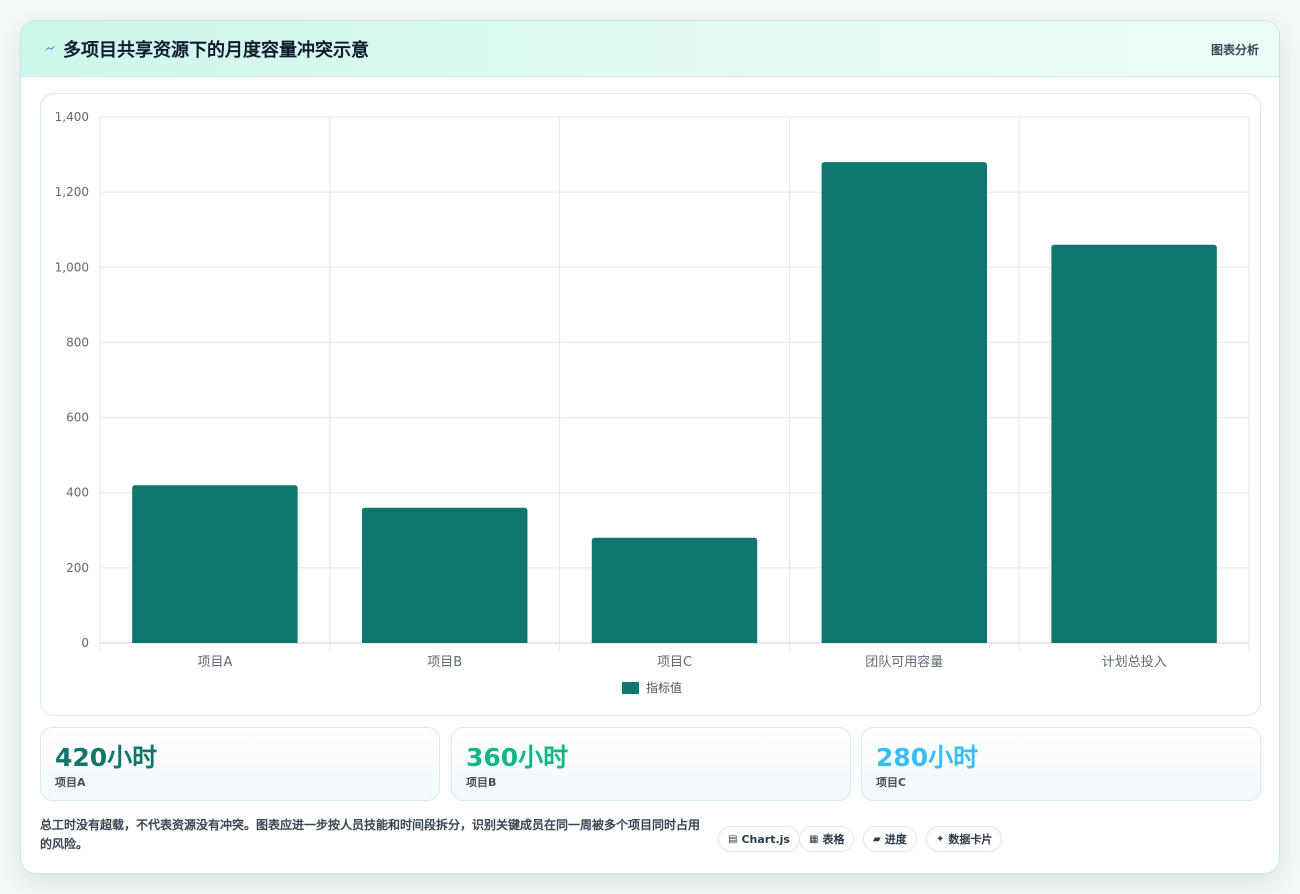  I want to click on lightning-icon, so click(50, 48).